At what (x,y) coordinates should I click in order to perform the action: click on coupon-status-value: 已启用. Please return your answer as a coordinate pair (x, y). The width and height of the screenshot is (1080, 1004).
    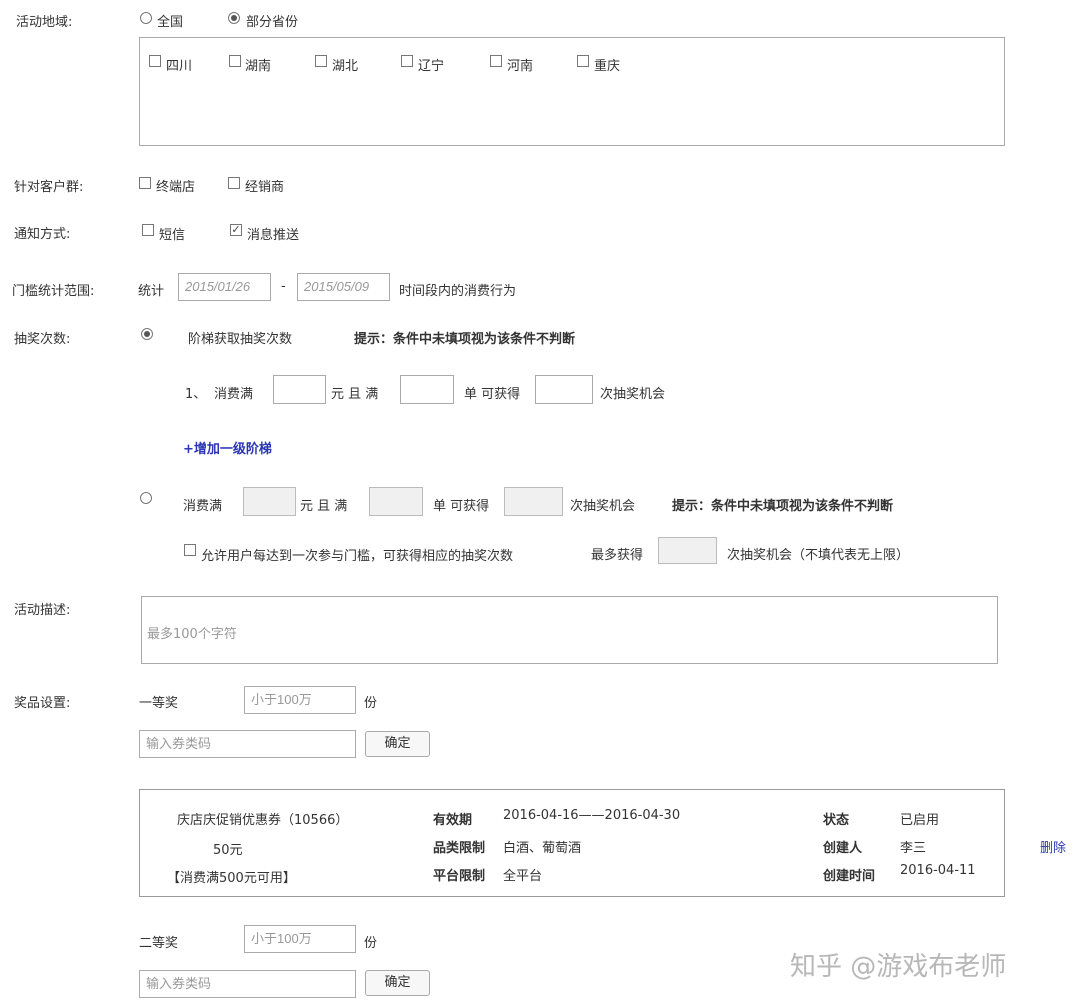
    Looking at the image, I should click on (919, 818).